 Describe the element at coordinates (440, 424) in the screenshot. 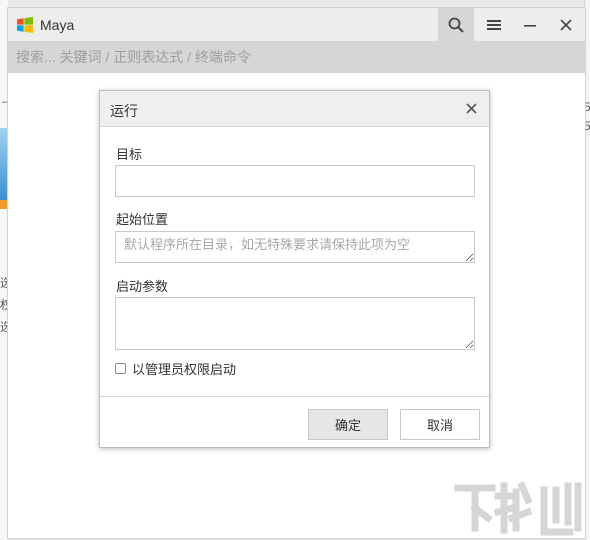

I see `cancel-button: 取消` at that location.